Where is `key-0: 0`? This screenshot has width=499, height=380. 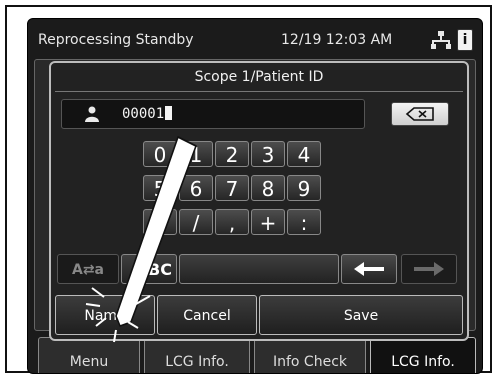 key-0: 0 is located at coordinates (160, 154).